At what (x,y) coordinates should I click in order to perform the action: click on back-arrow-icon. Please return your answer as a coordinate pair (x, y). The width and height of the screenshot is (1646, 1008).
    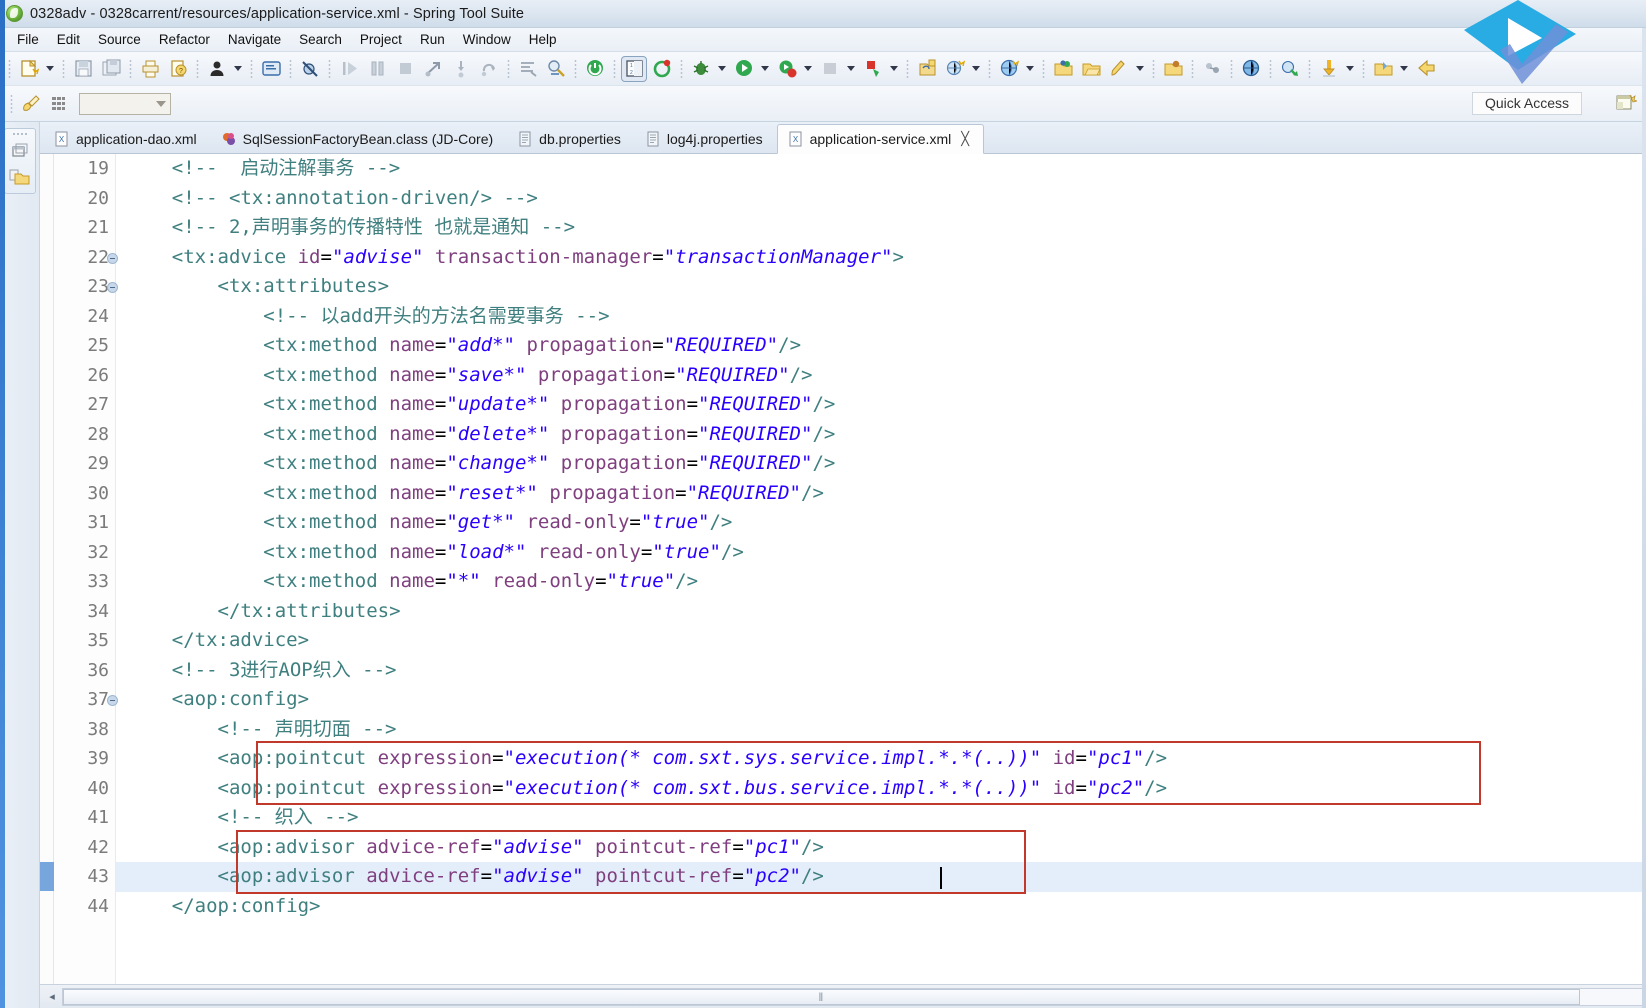
    Looking at the image, I should click on (1426, 69).